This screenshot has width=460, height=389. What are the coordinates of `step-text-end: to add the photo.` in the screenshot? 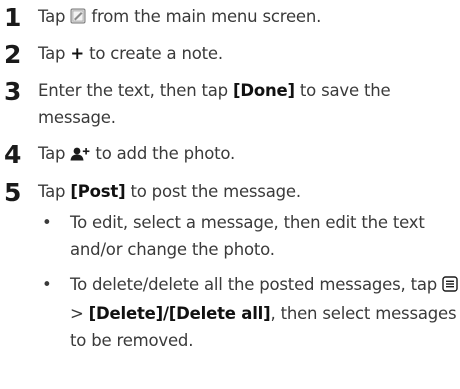 It's located at (163, 153).